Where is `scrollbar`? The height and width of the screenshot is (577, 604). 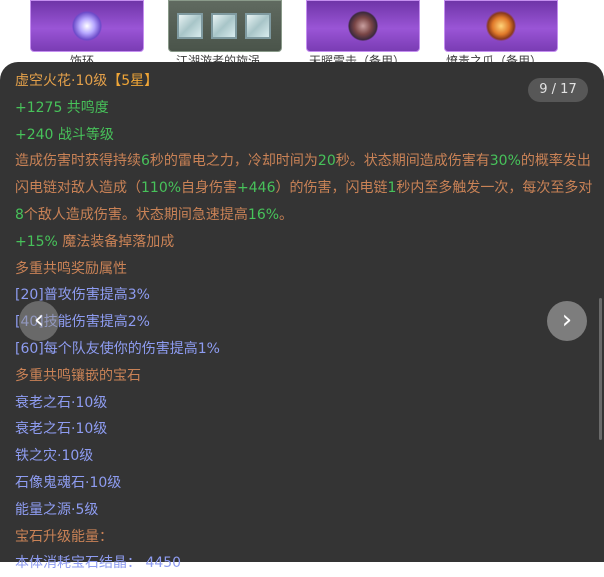 scrollbar is located at coordinates (600, 369).